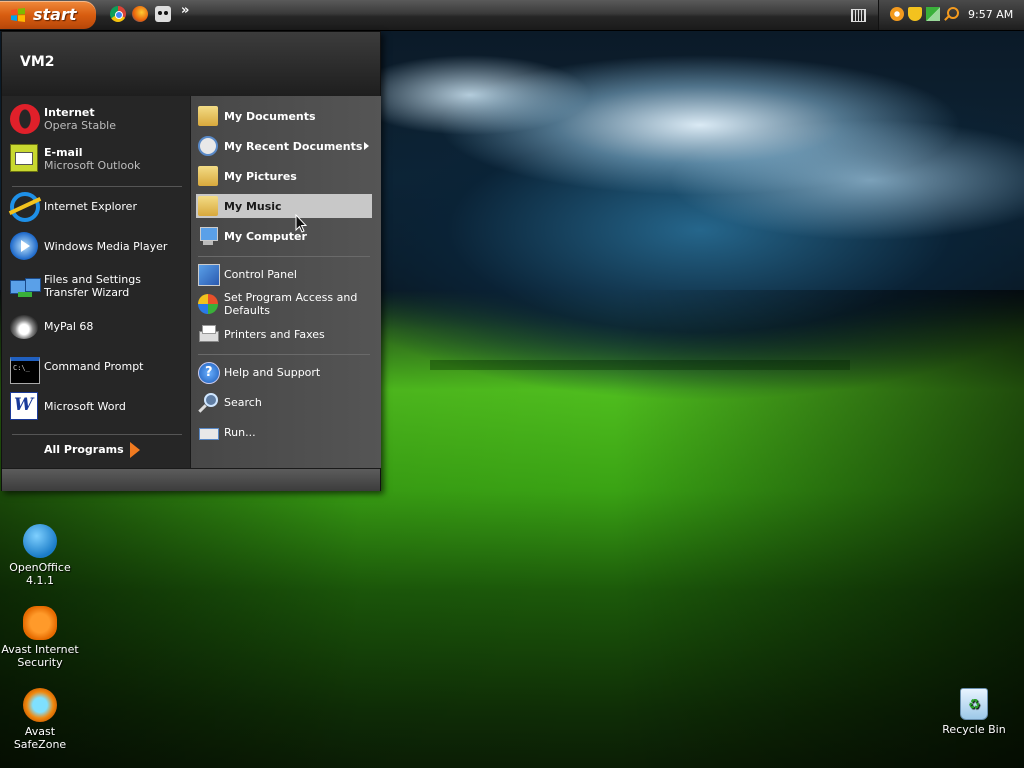 This screenshot has height=768, width=1024. Describe the element at coordinates (260, 176) in the screenshot. I see `place-item-label: My Pictures` at that location.